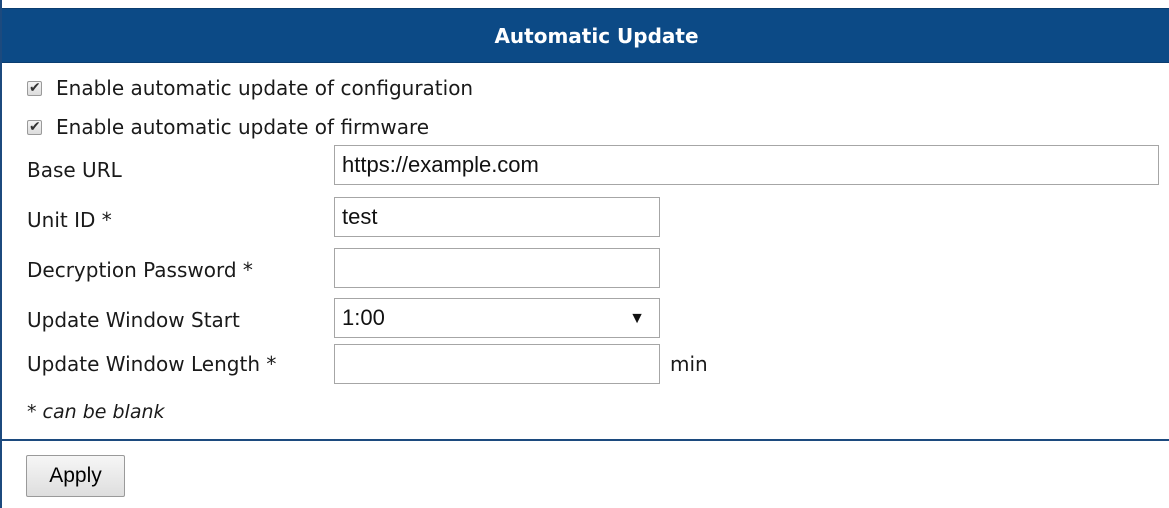 Image resolution: width=1169 pixels, height=508 pixels. I want to click on dropdown-arrow-icon: ▼, so click(637, 318).